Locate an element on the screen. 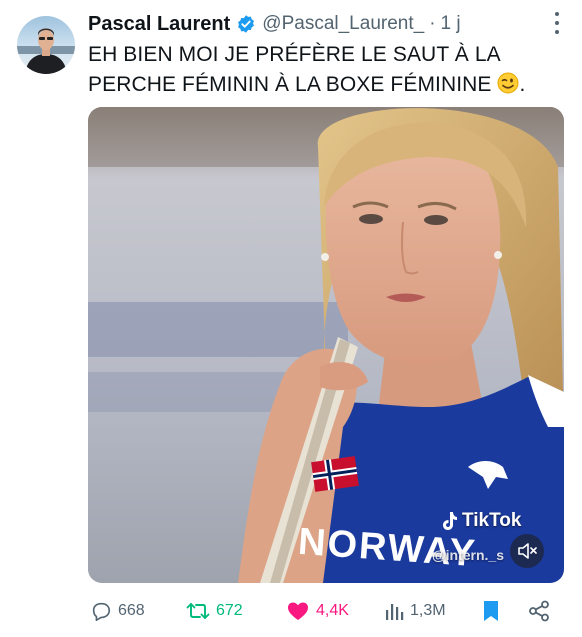 This screenshot has height=637, width=582. reply-count: 668 is located at coordinates (131, 610).